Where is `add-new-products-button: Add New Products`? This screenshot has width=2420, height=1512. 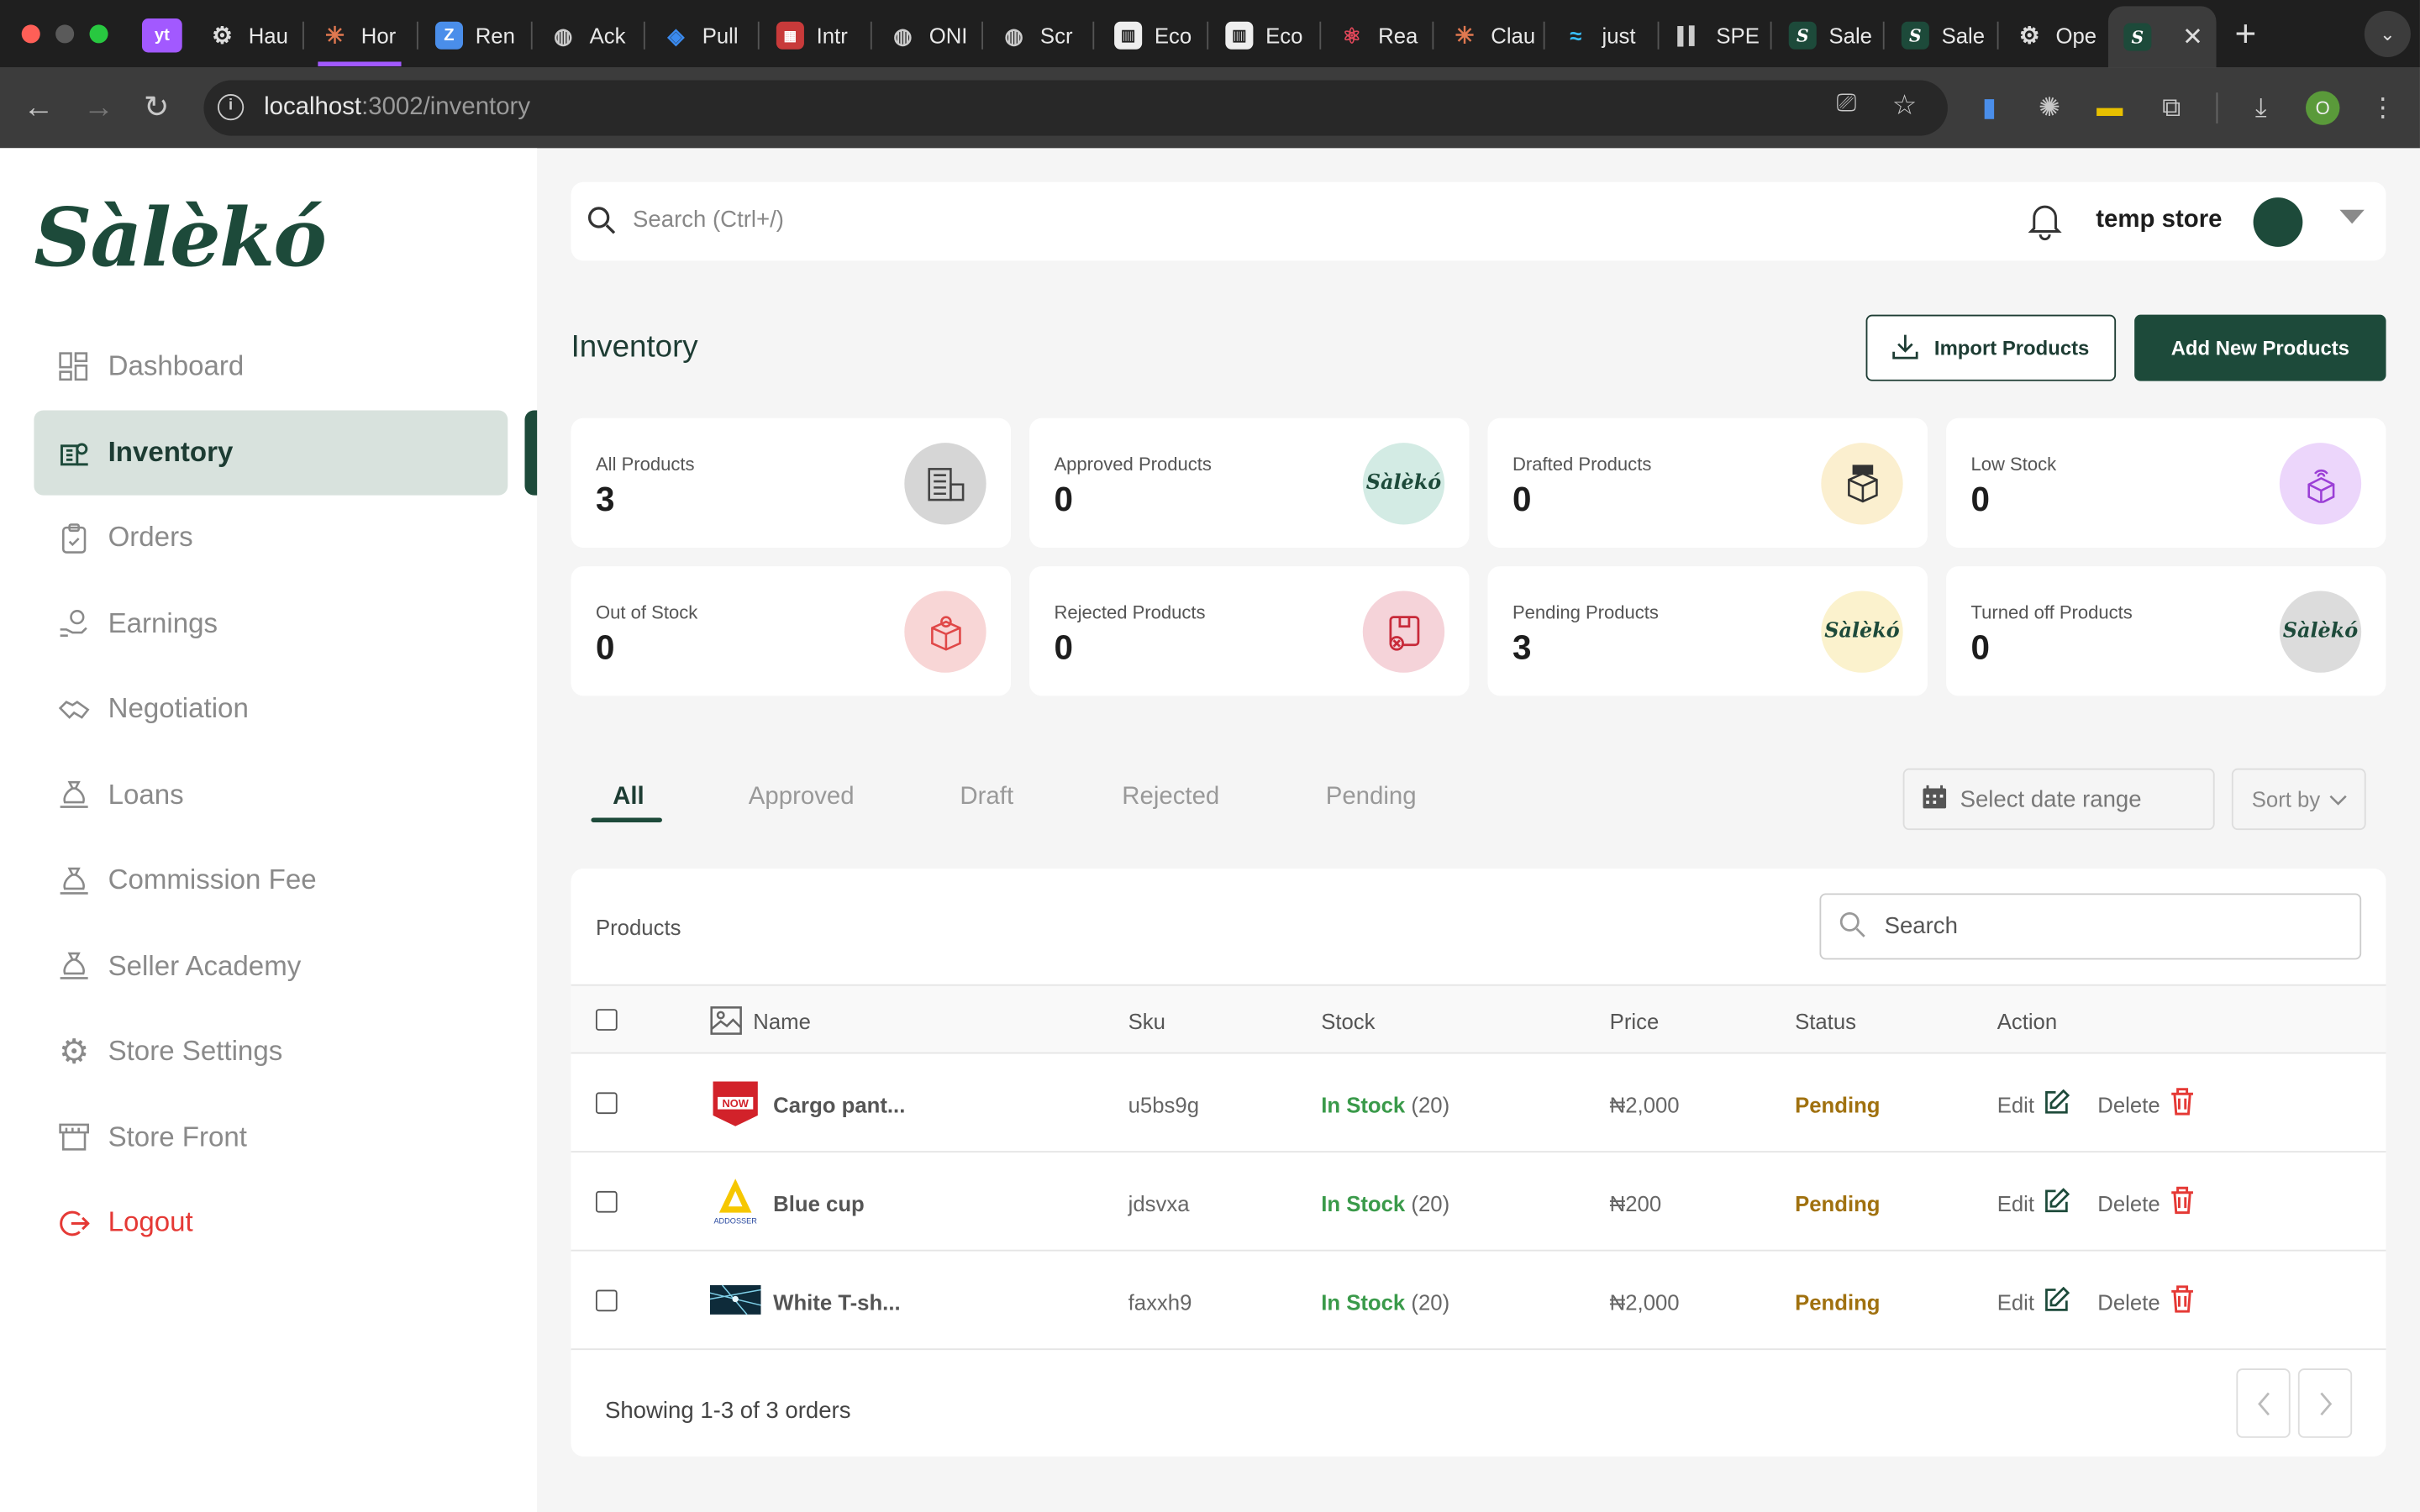
add-new-products-button: Add New Products is located at coordinates (2260, 347).